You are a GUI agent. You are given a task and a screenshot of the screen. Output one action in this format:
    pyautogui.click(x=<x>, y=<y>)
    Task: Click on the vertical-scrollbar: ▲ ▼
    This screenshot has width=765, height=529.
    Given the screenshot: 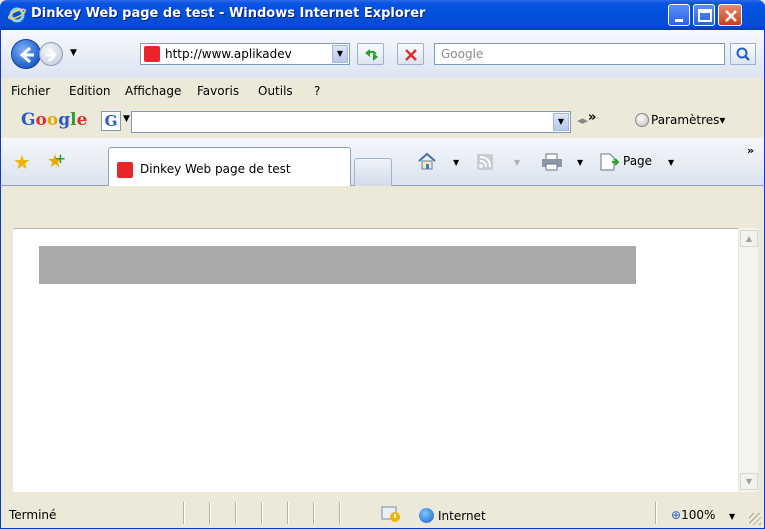 What is the action you would take?
    pyautogui.click(x=748, y=360)
    